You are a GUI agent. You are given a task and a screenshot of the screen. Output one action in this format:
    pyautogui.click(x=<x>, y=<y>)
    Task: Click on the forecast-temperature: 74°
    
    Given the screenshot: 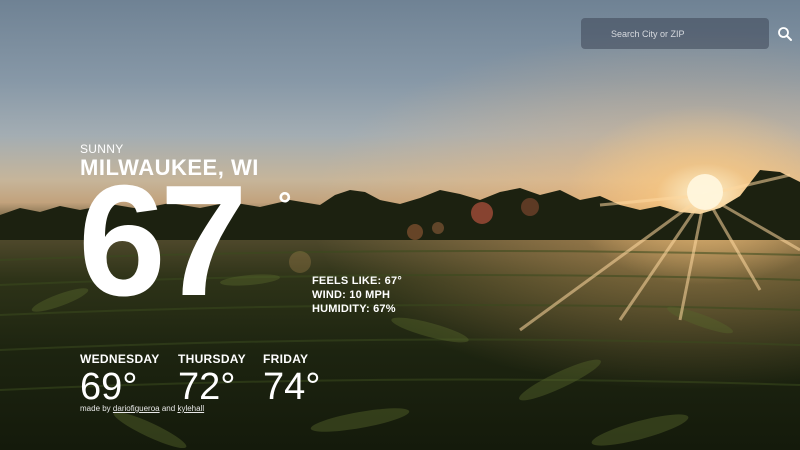 What is the action you would take?
    pyautogui.click(x=292, y=387)
    